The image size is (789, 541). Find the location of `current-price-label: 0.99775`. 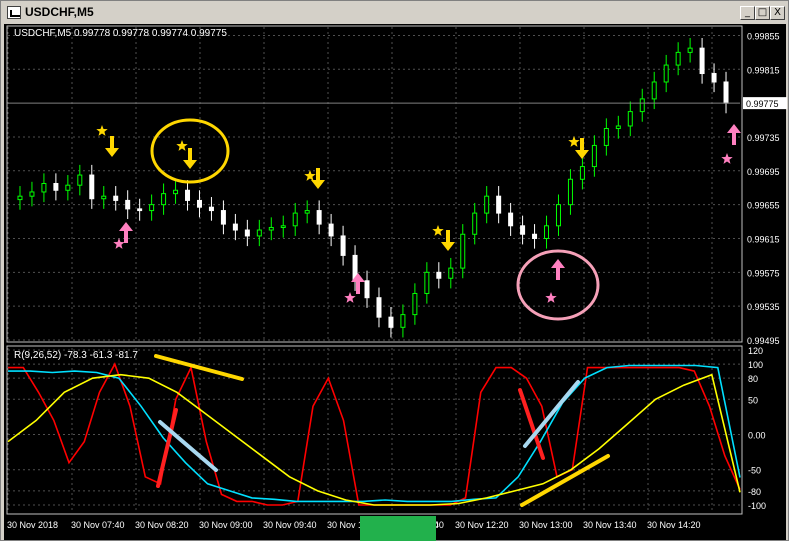

current-price-label: 0.99775 is located at coordinates (762, 104).